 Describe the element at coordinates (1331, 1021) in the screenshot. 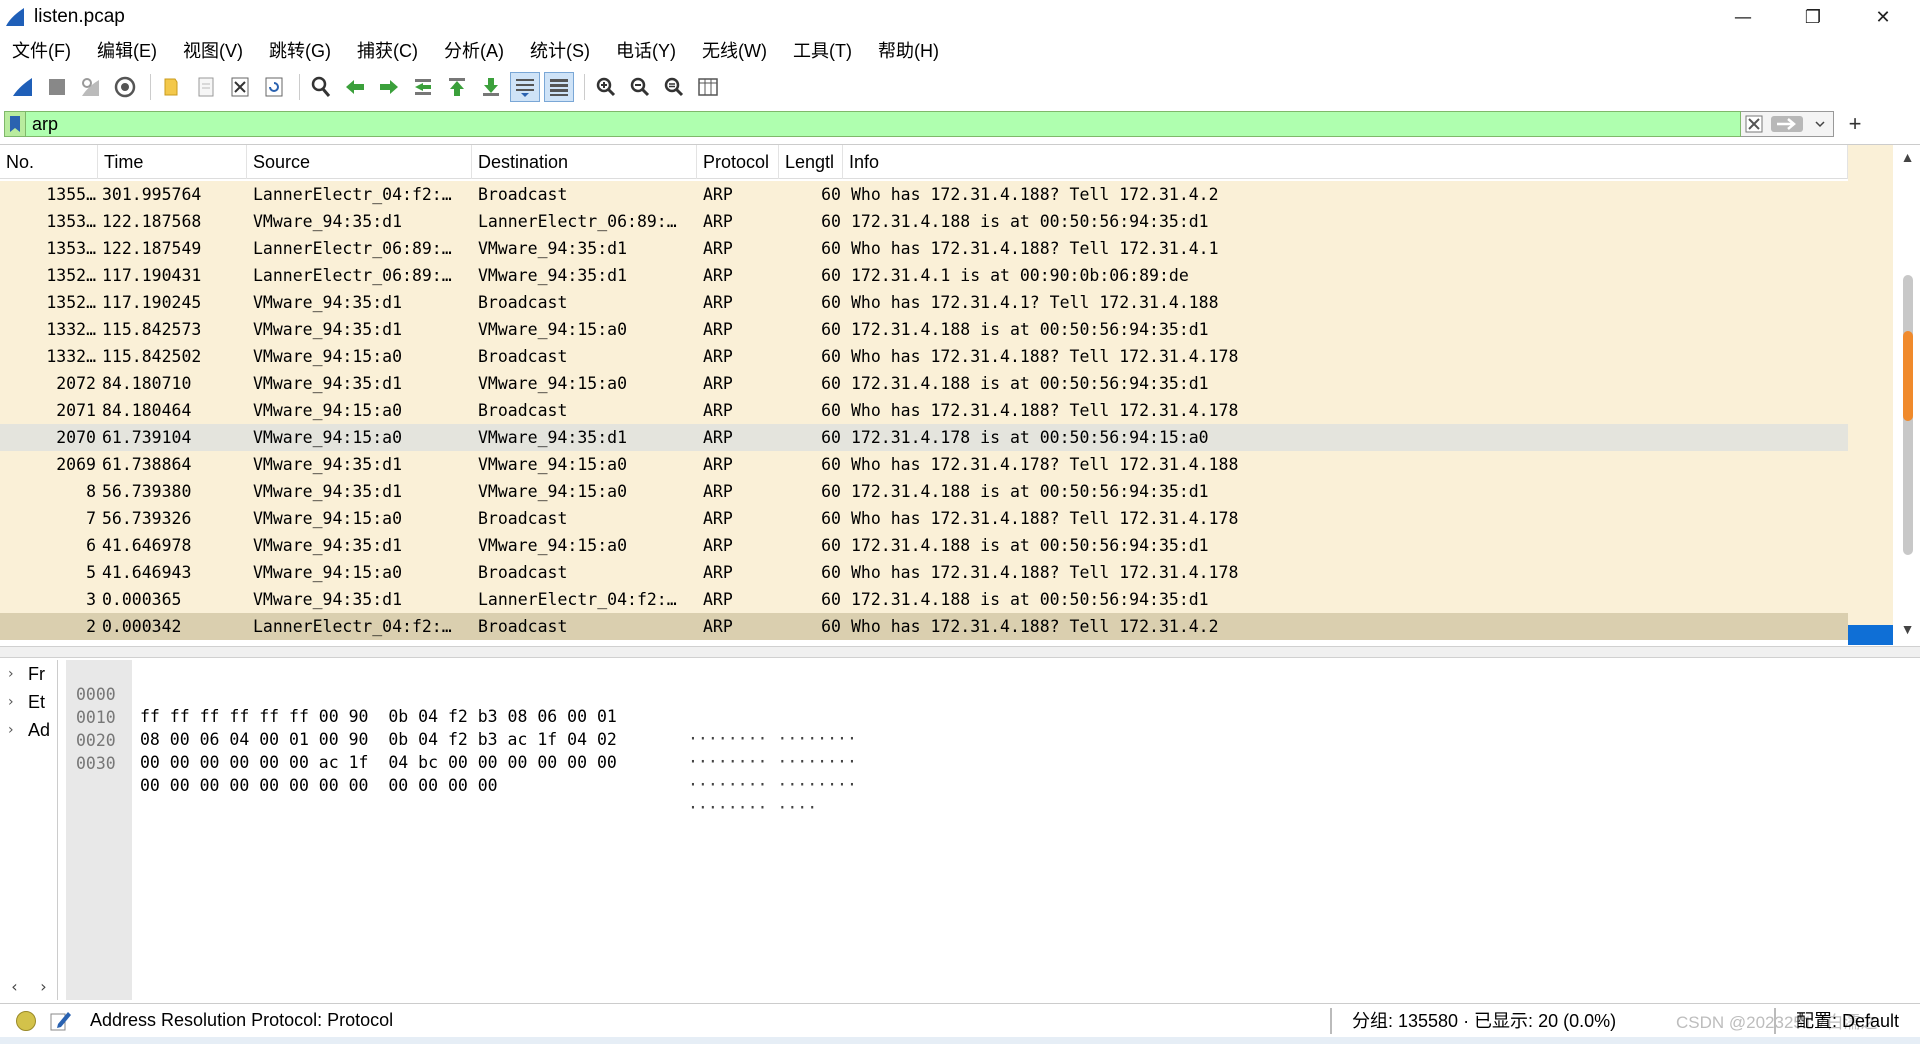

I see `status-separator` at that location.